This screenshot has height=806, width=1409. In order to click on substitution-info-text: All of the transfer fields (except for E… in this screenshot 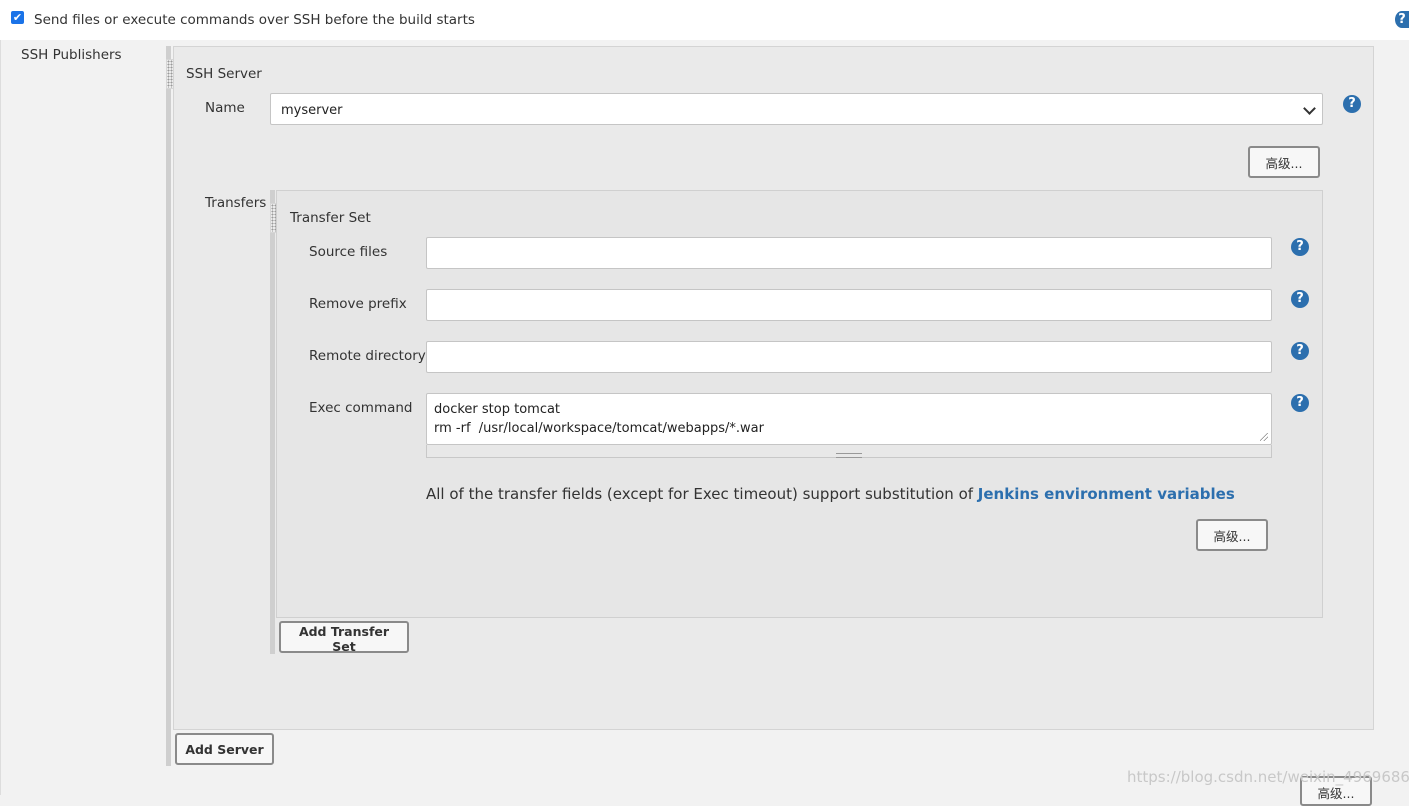, I will do `click(702, 494)`.